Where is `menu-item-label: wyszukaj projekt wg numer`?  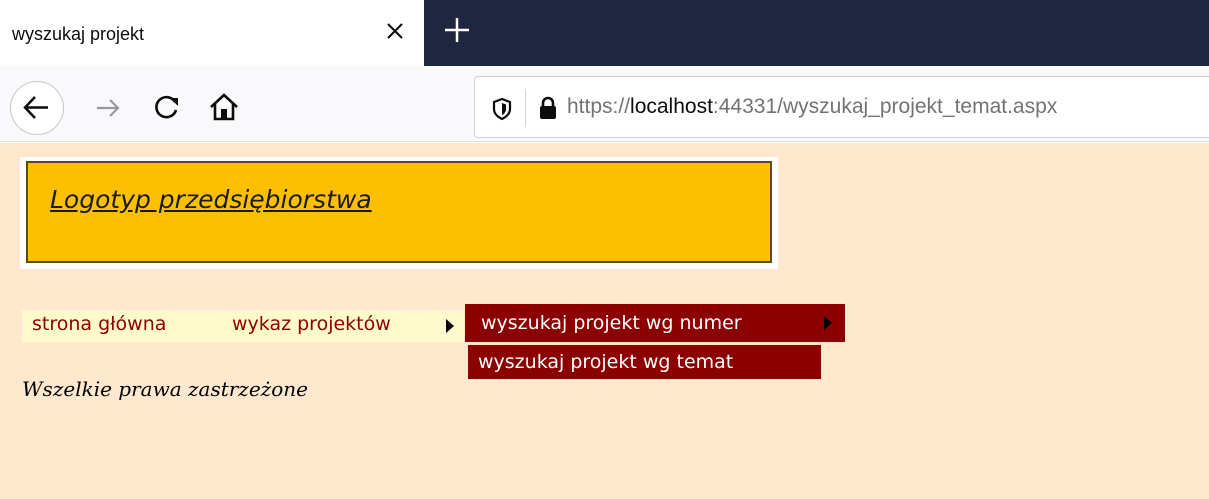
menu-item-label: wyszukaj projekt wg numer is located at coordinates (611, 323).